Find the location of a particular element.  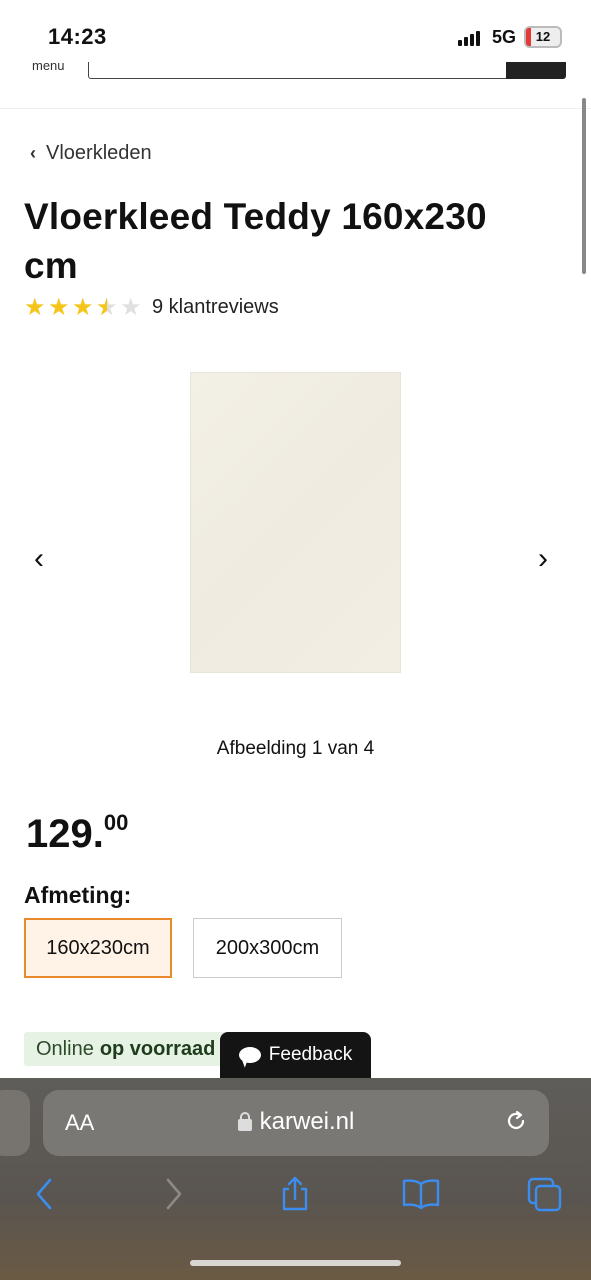

page-scrollbar is located at coordinates (584, 186).